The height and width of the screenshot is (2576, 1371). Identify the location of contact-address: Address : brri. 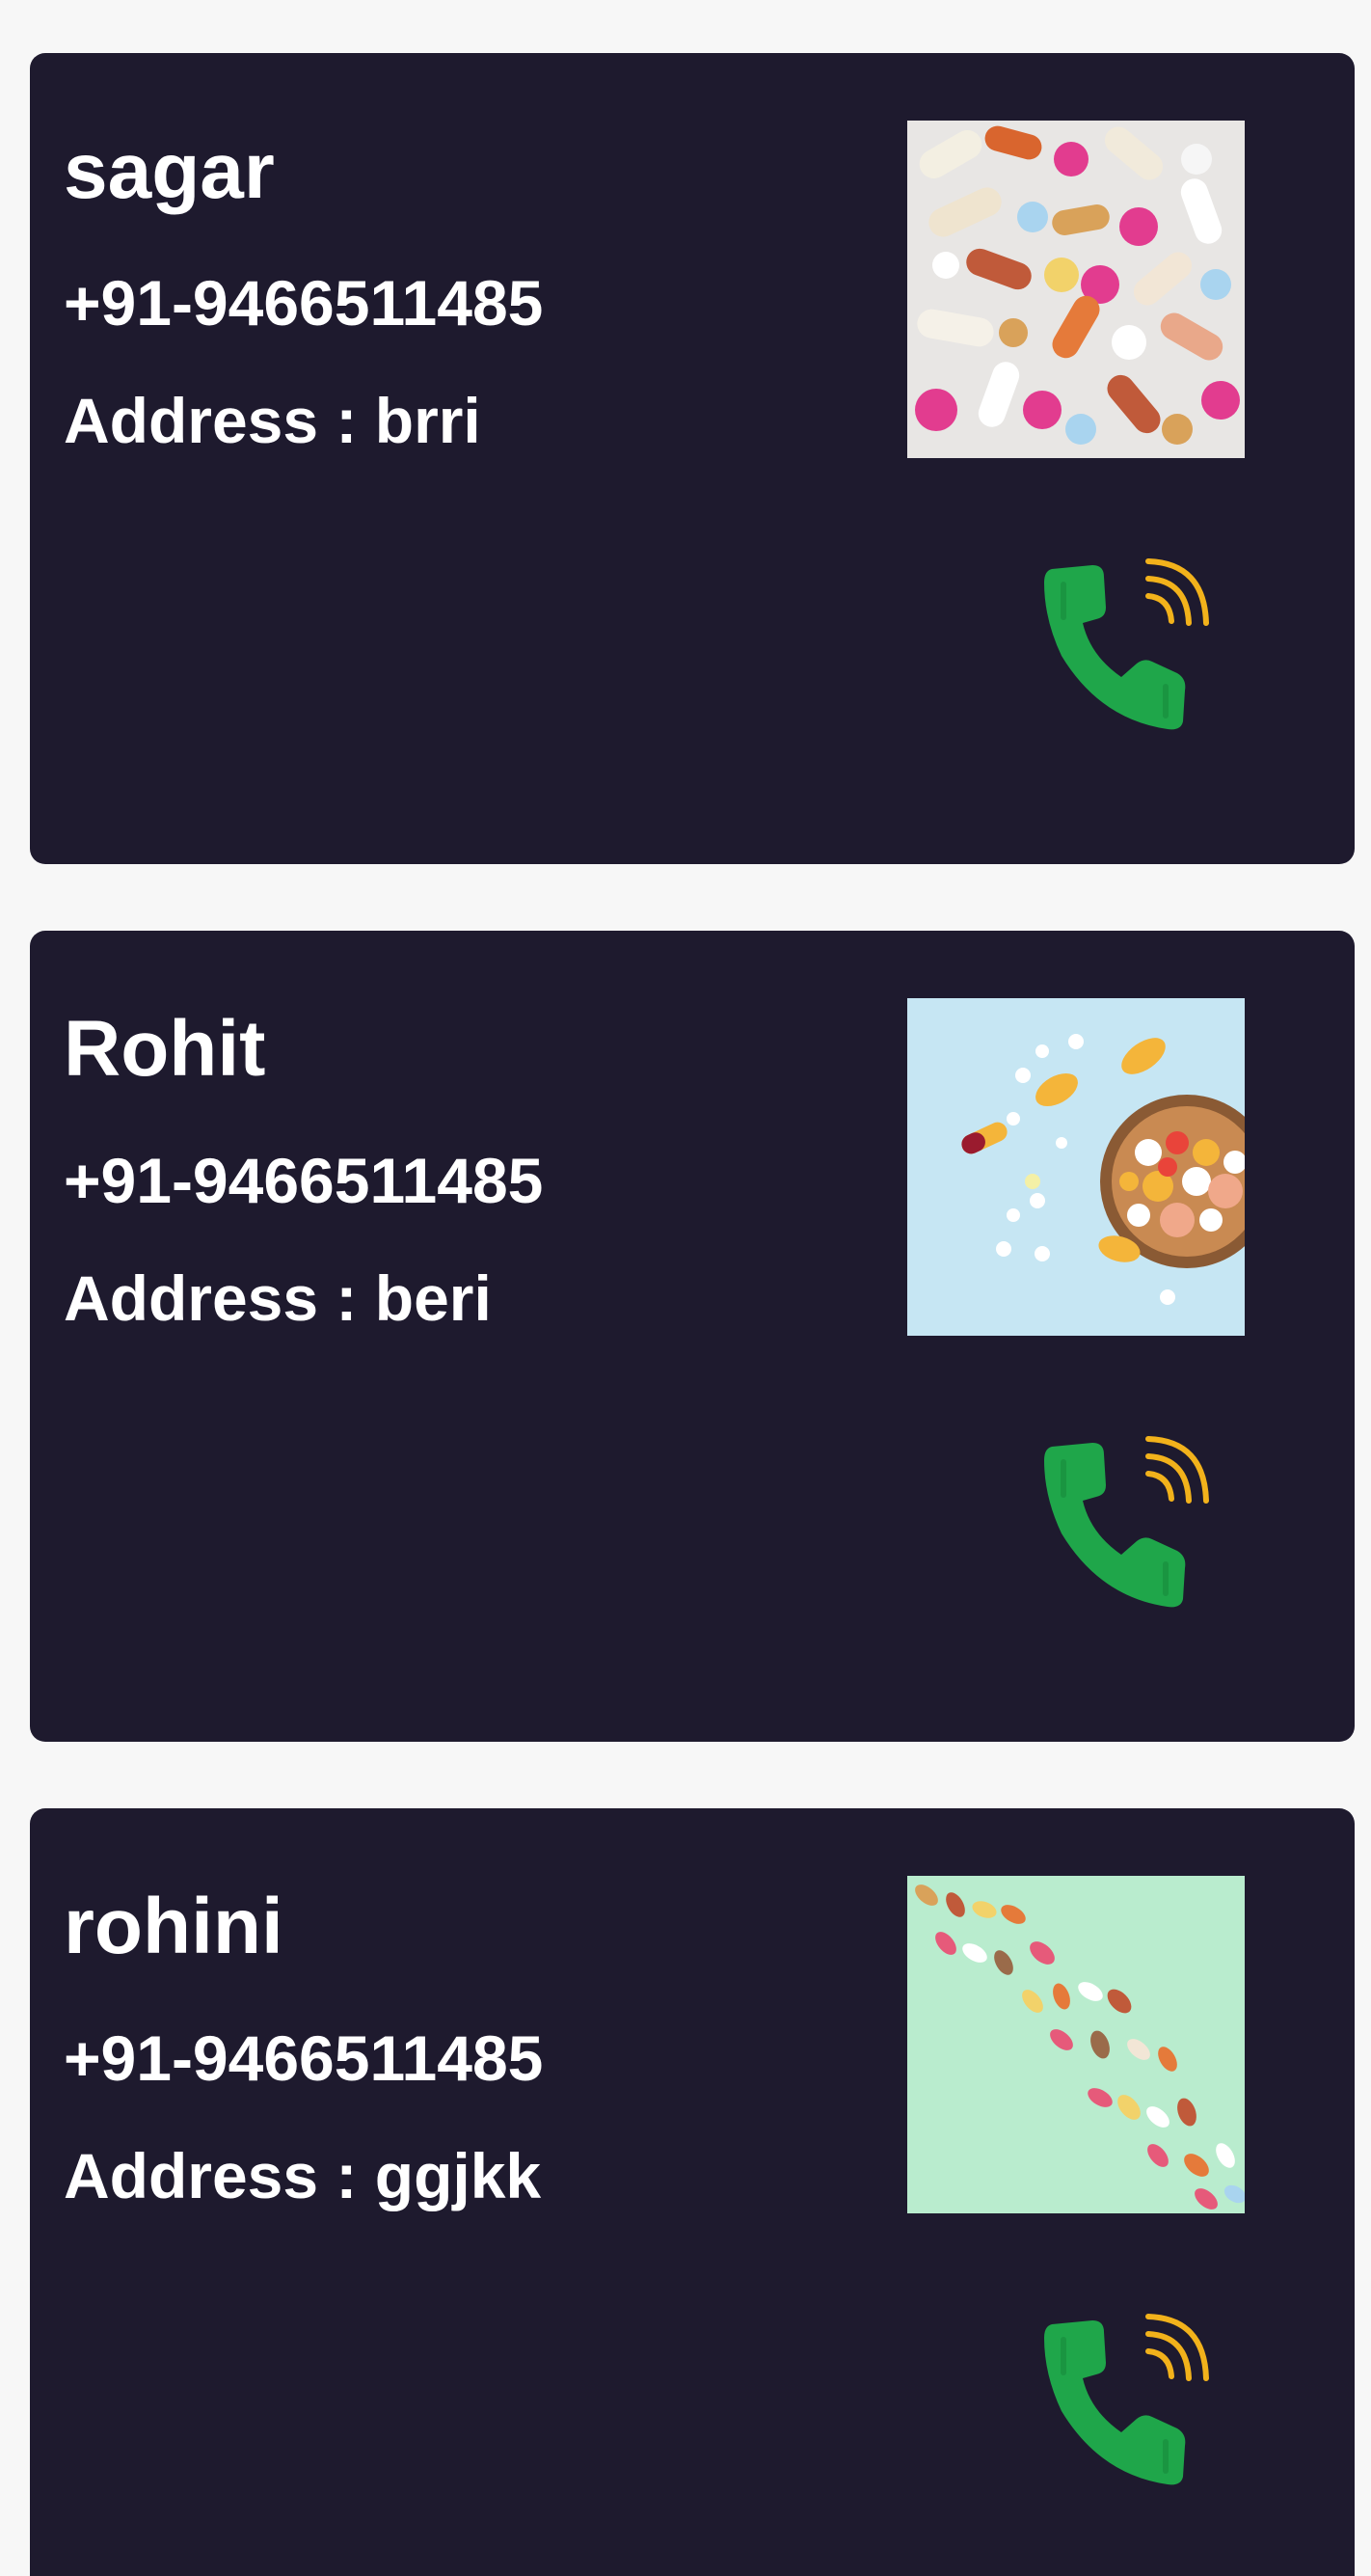
(273, 420).